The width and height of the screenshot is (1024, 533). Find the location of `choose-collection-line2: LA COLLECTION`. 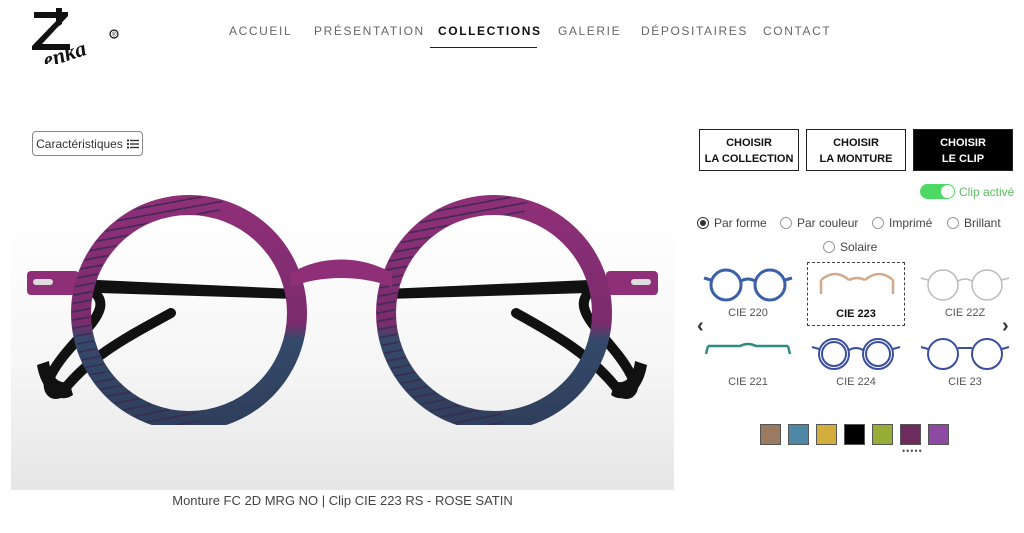

choose-collection-line2: LA COLLECTION is located at coordinates (749, 159).